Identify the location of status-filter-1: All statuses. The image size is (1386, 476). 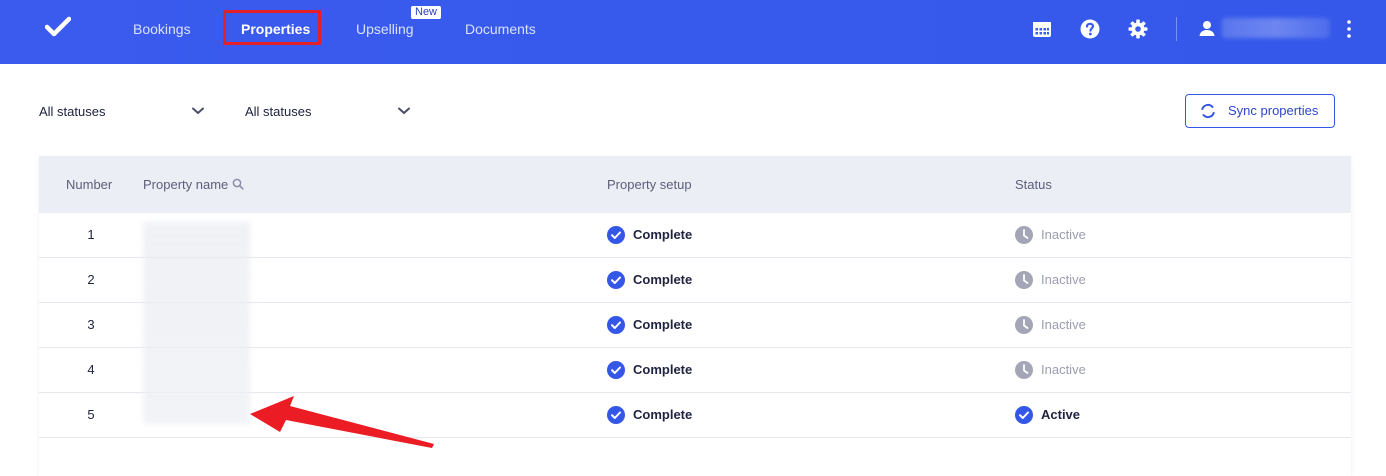
(124, 112).